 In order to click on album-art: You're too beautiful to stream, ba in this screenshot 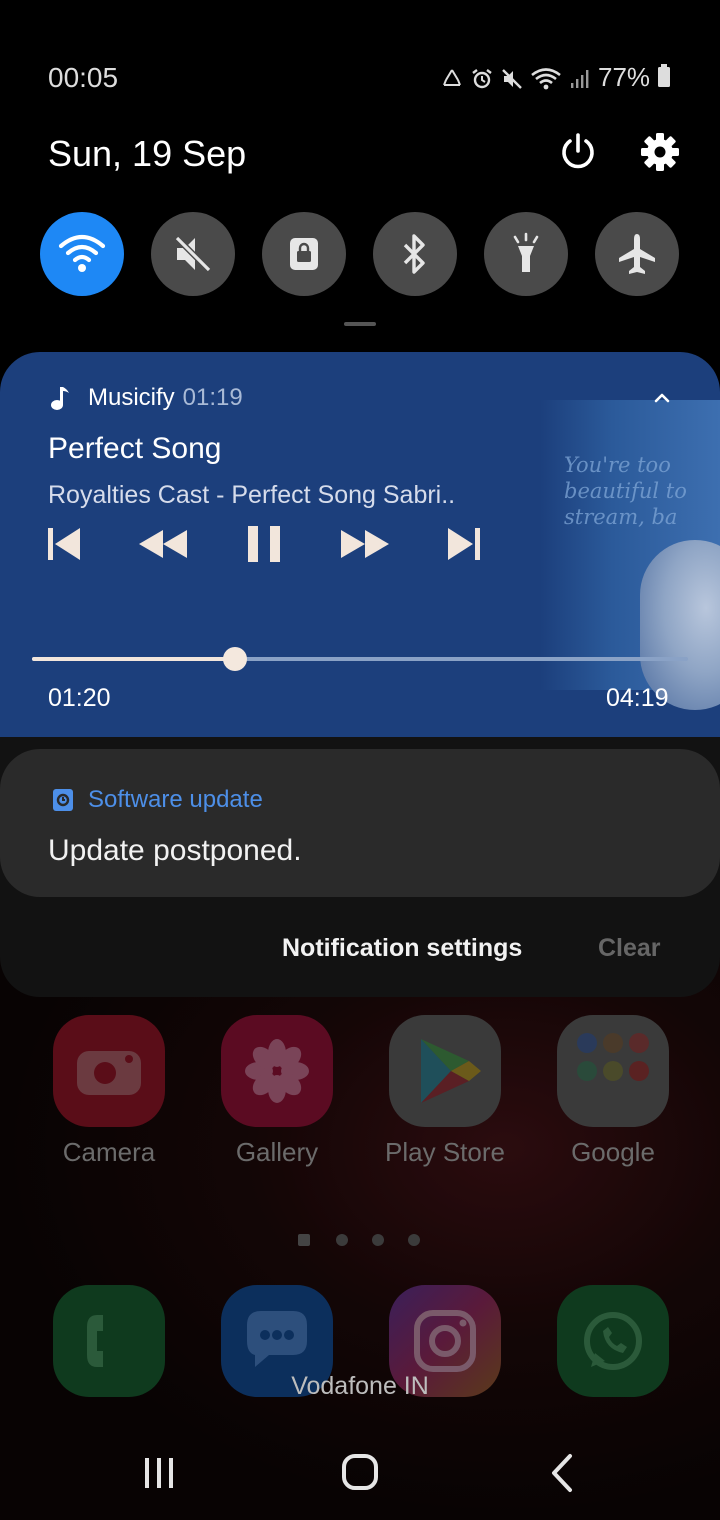, I will do `click(630, 555)`.